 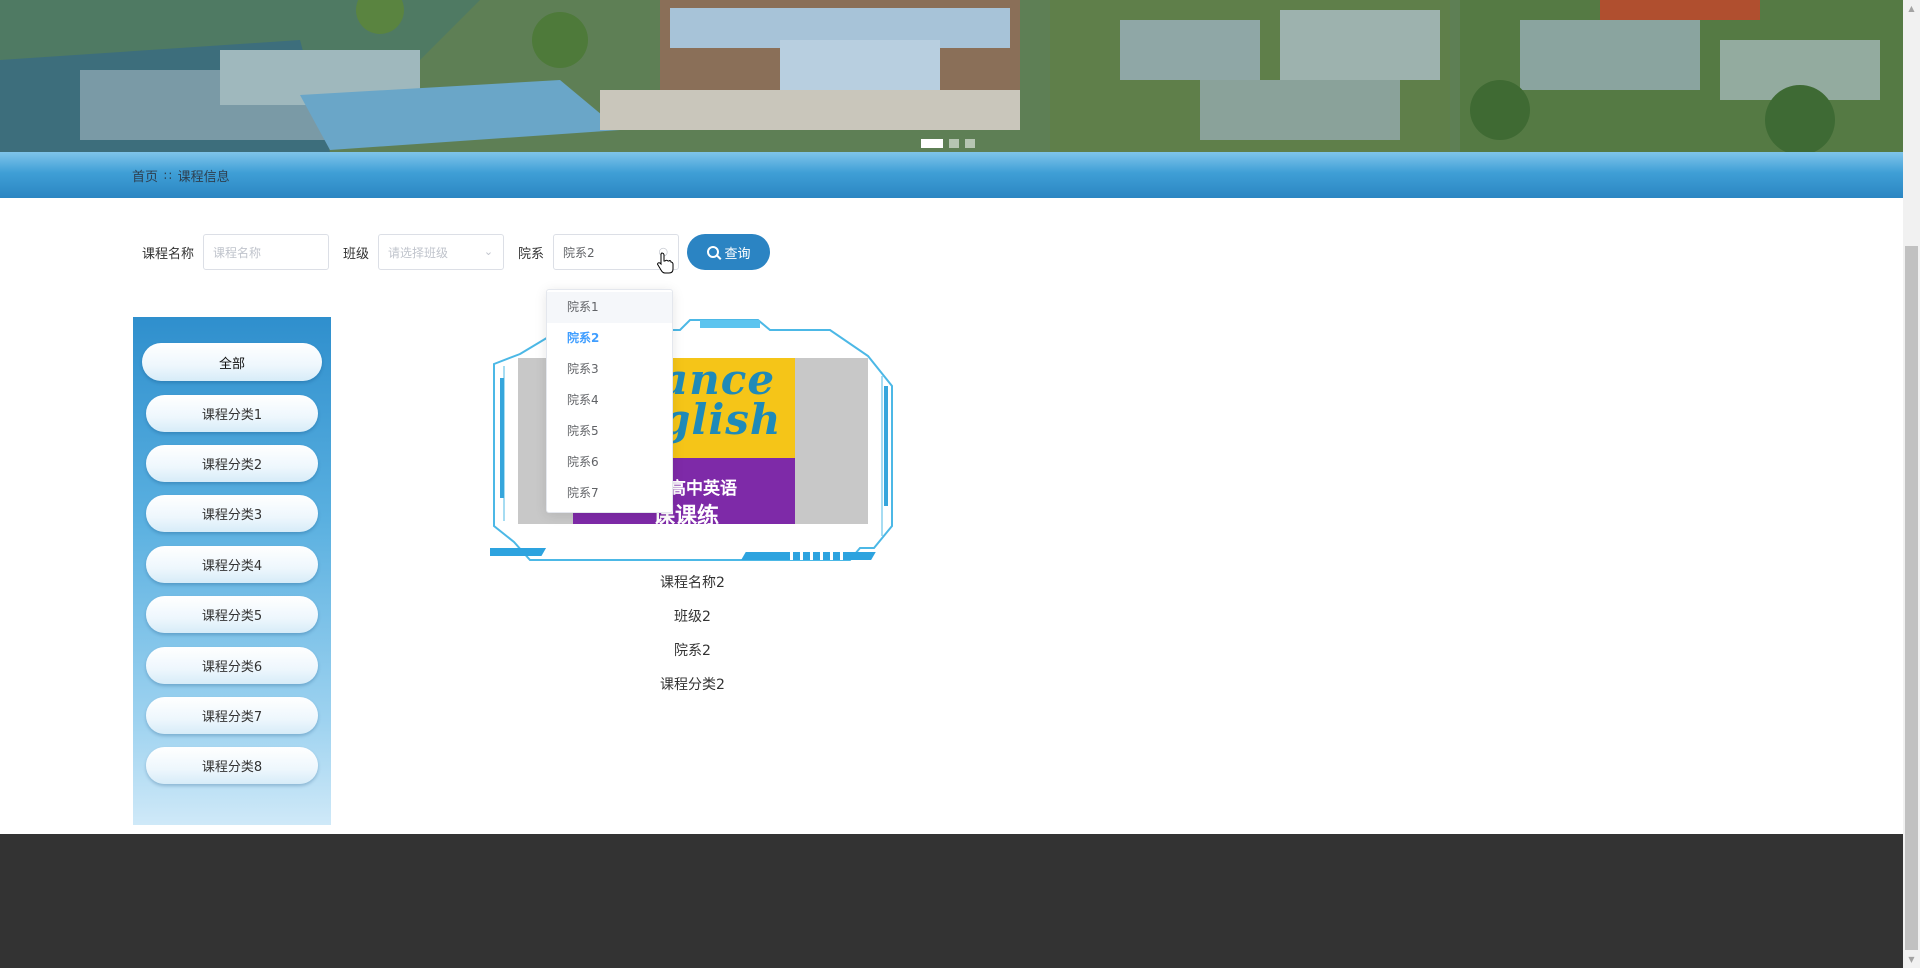 What do you see at coordinates (531, 254) in the screenshot?
I see `dept-label: 院系` at bounding box center [531, 254].